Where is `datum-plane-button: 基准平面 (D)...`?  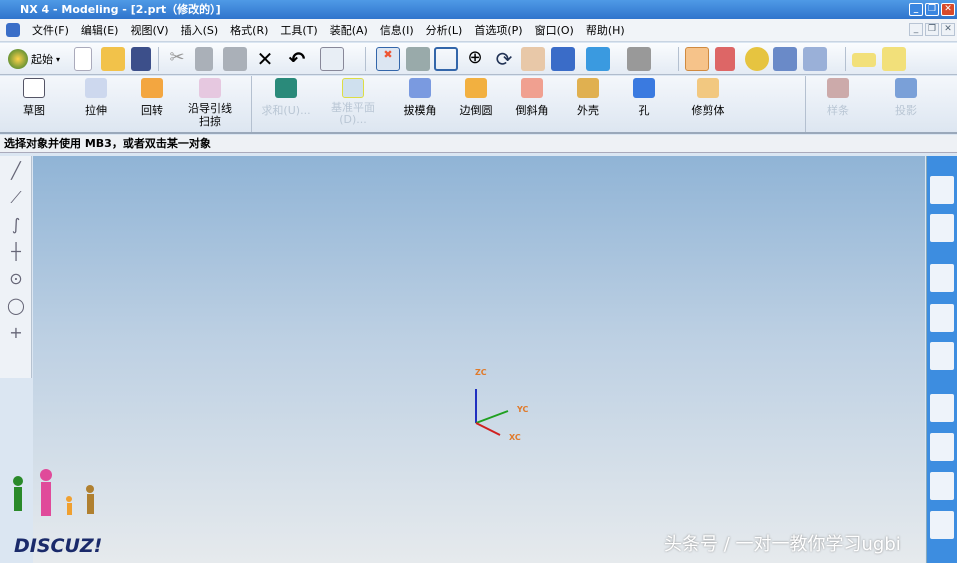 datum-plane-button: 基准平面 (D)... is located at coordinates (353, 102).